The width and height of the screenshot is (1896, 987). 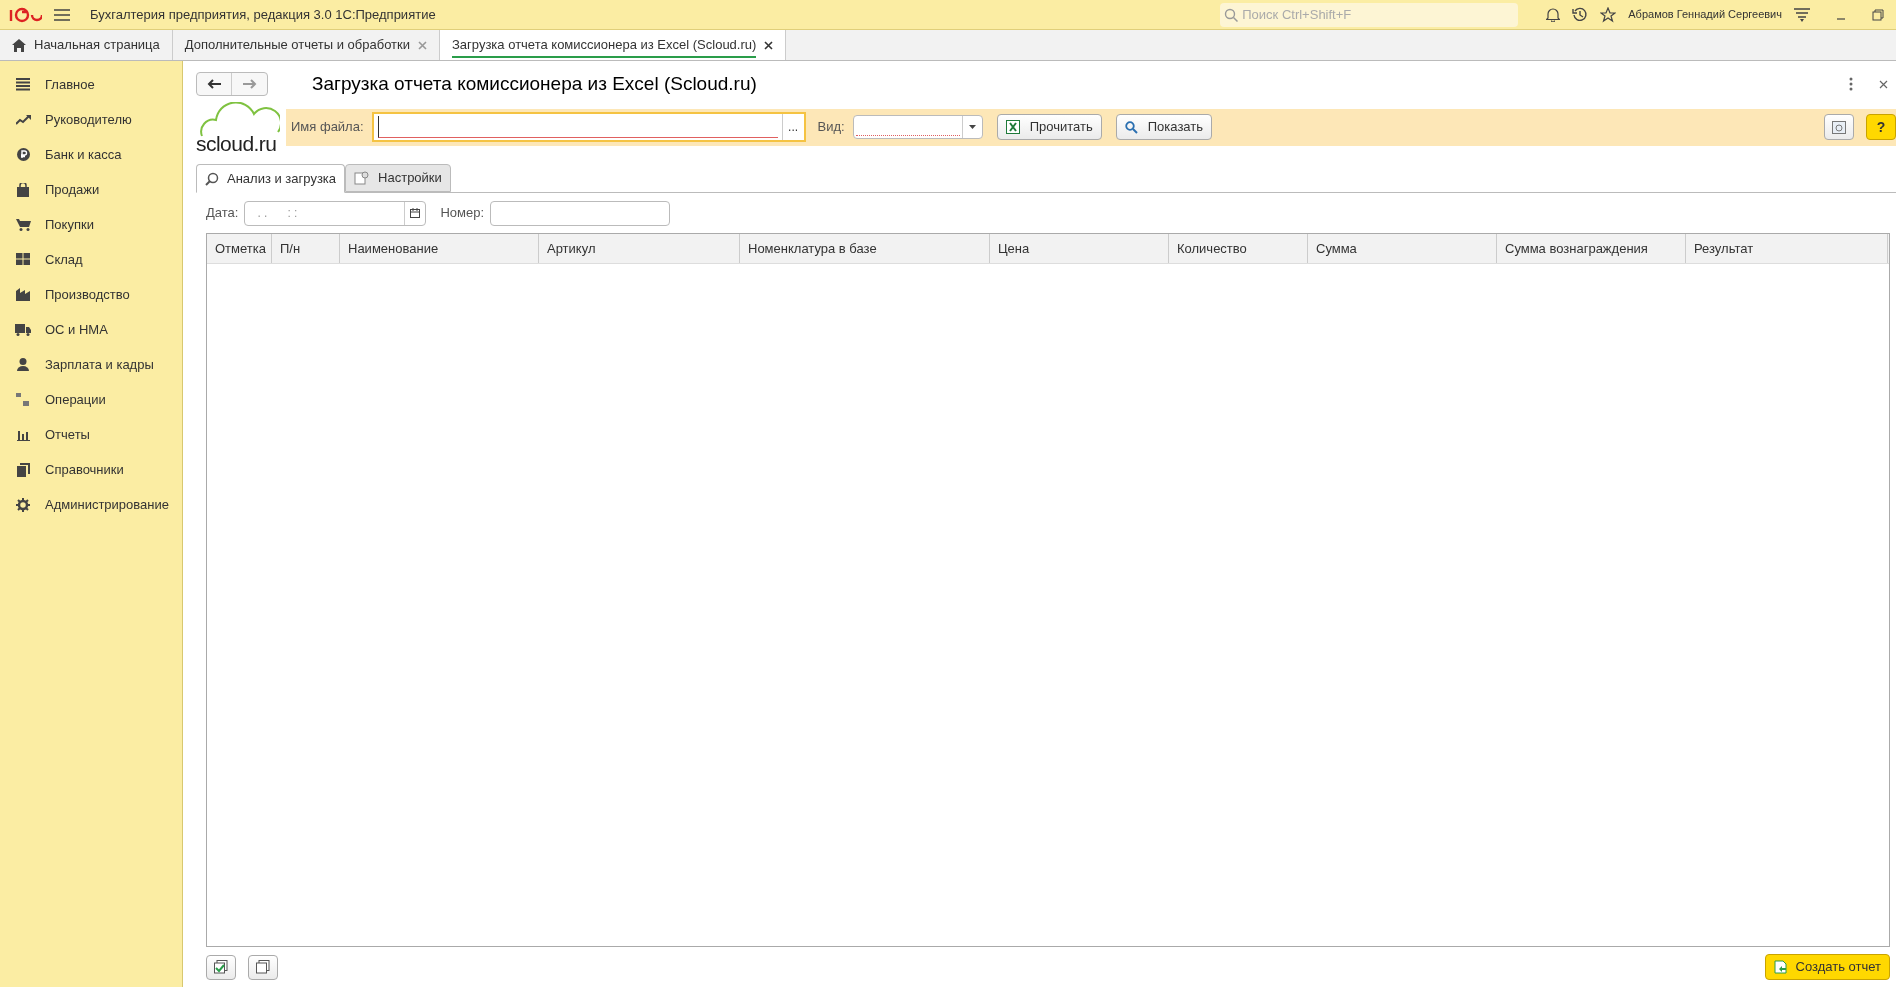 What do you see at coordinates (23, 154) in the screenshot?
I see `ruble-coin-icon` at bounding box center [23, 154].